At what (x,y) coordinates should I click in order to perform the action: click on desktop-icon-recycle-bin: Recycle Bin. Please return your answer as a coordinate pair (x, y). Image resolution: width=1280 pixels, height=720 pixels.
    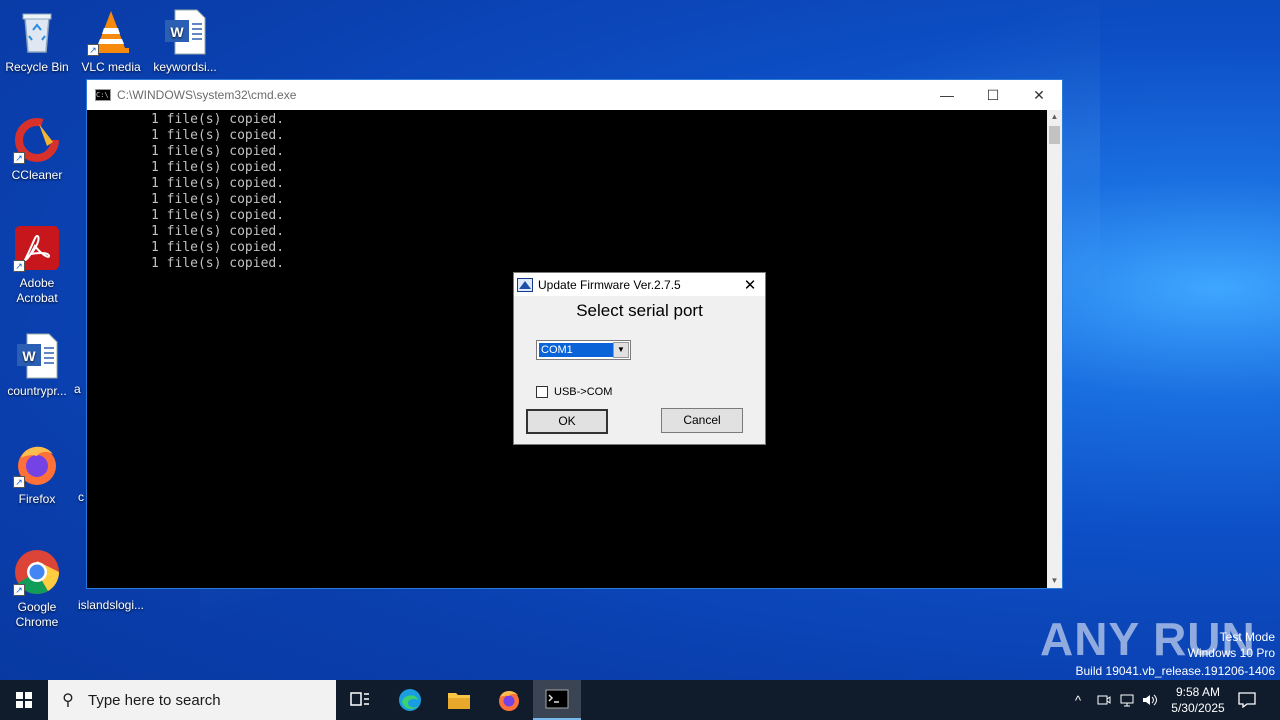
    Looking at the image, I should click on (37, 41).